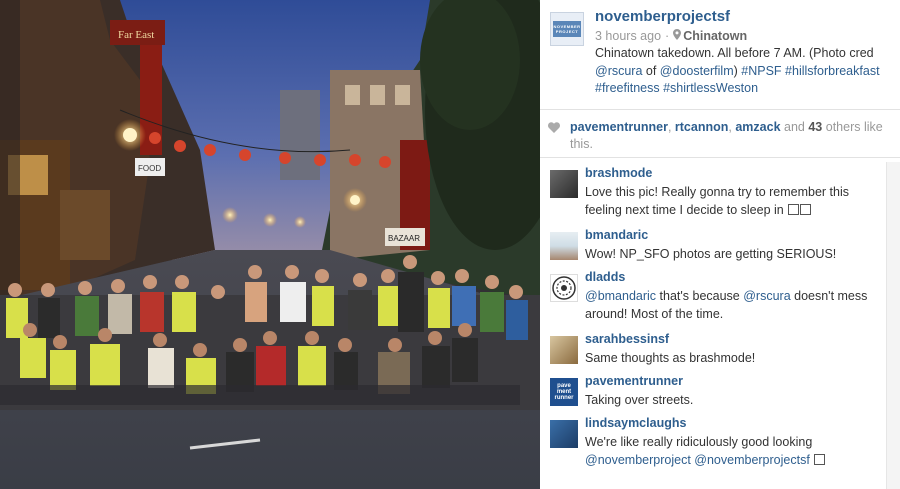 The height and width of the screenshot is (489, 900). I want to click on liker-rtcannon: rtcannon, so click(701, 127).